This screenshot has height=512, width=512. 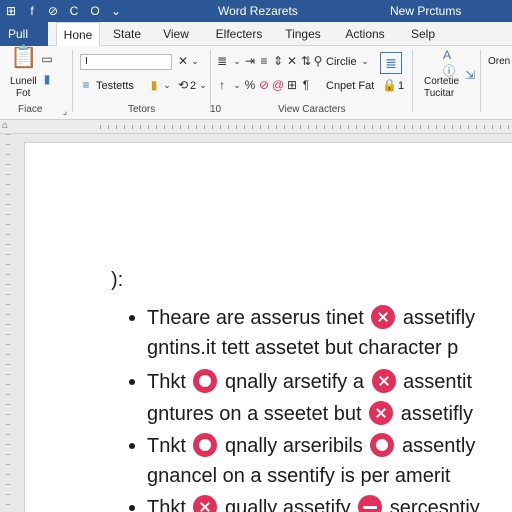 What do you see at coordinates (470, 75) in the screenshot?
I see `select-icon: ⇲` at bounding box center [470, 75].